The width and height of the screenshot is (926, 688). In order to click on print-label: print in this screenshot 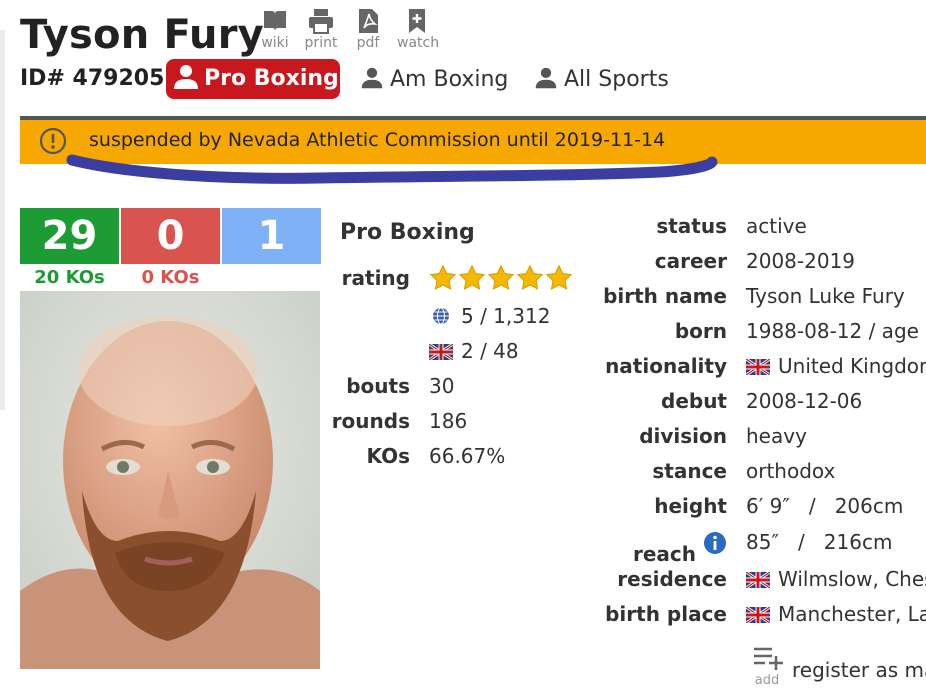, I will do `click(321, 43)`.